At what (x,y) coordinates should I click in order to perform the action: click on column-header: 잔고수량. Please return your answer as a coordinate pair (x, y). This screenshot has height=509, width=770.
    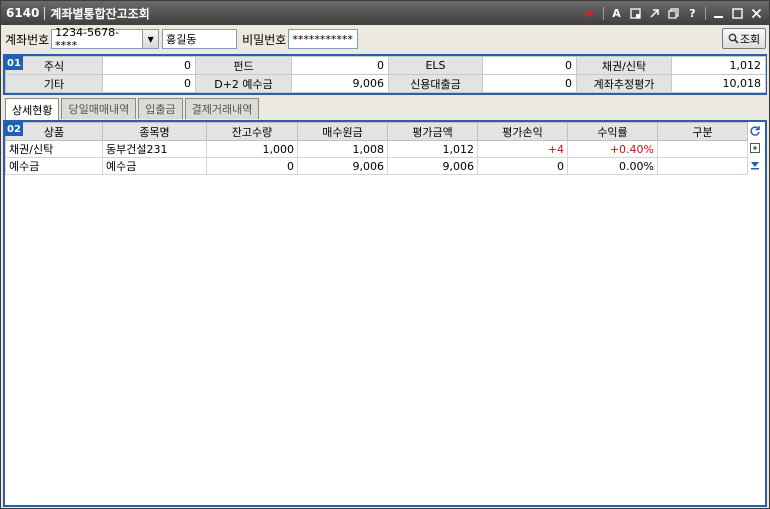
    Looking at the image, I should click on (252, 131).